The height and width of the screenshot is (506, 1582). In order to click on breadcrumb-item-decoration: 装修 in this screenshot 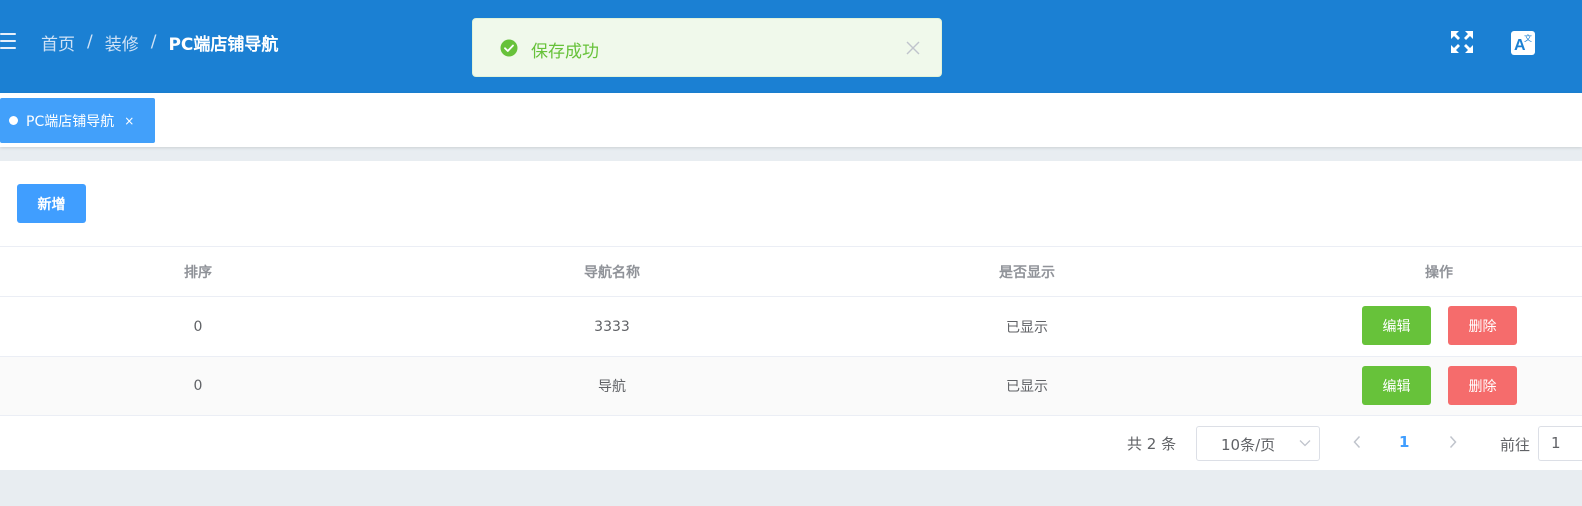, I will do `click(122, 42)`.